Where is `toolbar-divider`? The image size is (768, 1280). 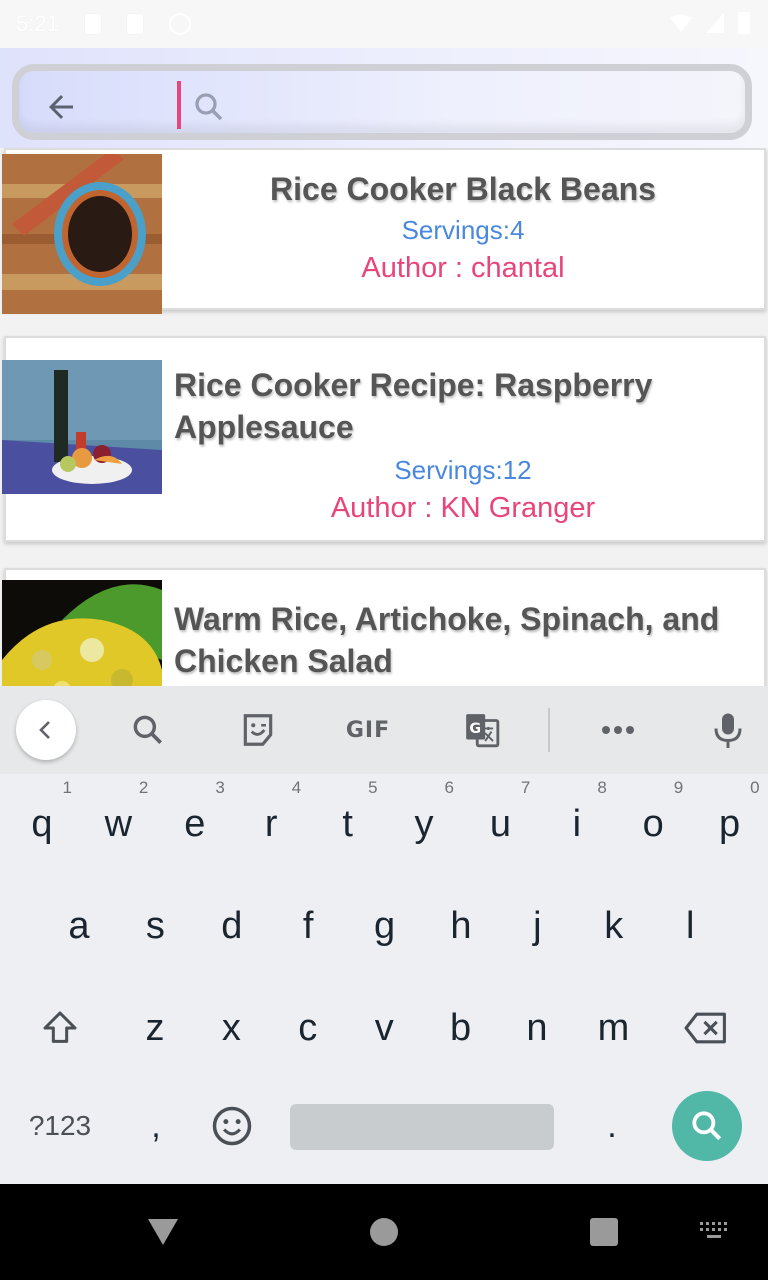
toolbar-divider is located at coordinates (549, 730).